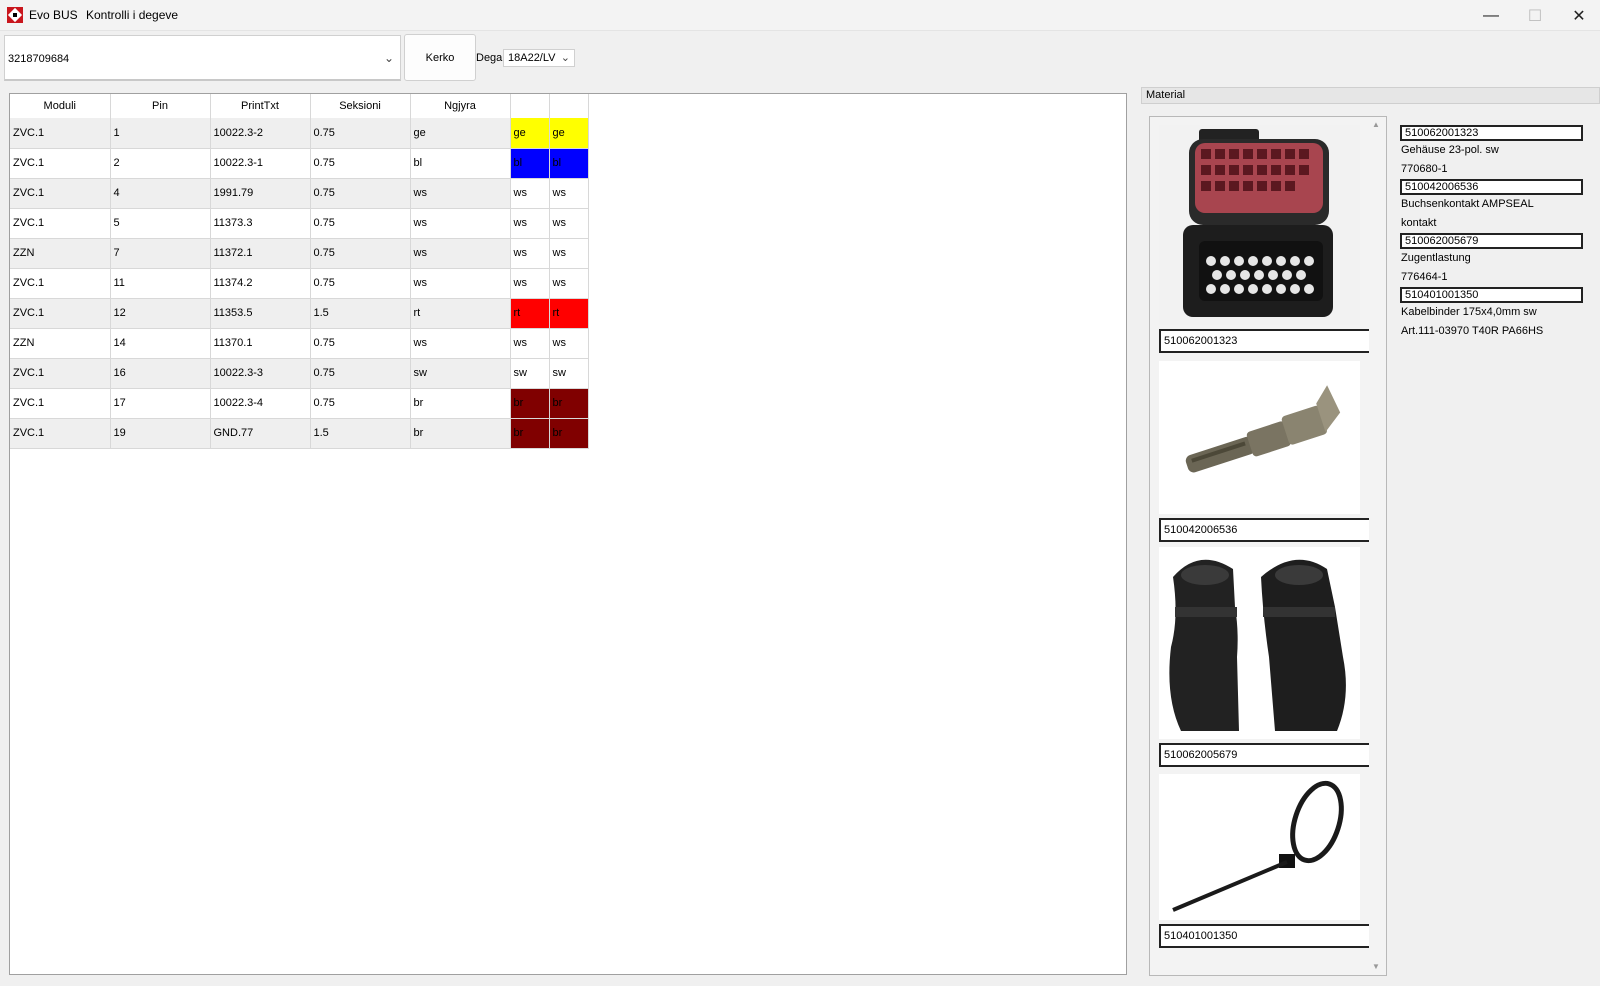 The image size is (1600, 986). Describe the element at coordinates (260, 313) in the screenshot. I see `cell-printtxt: 11353.5` at that location.